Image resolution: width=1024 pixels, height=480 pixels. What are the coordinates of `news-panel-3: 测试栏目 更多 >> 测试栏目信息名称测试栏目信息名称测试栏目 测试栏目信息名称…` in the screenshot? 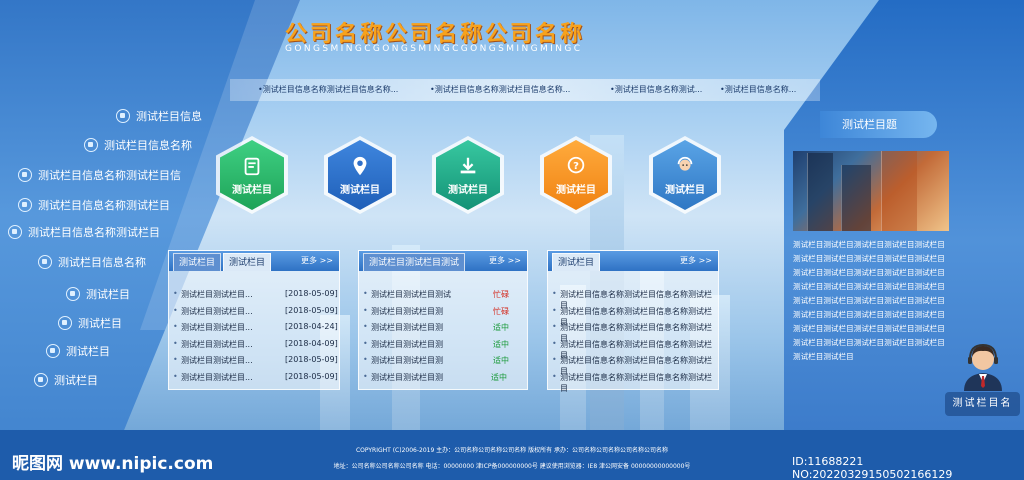 It's located at (633, 321).